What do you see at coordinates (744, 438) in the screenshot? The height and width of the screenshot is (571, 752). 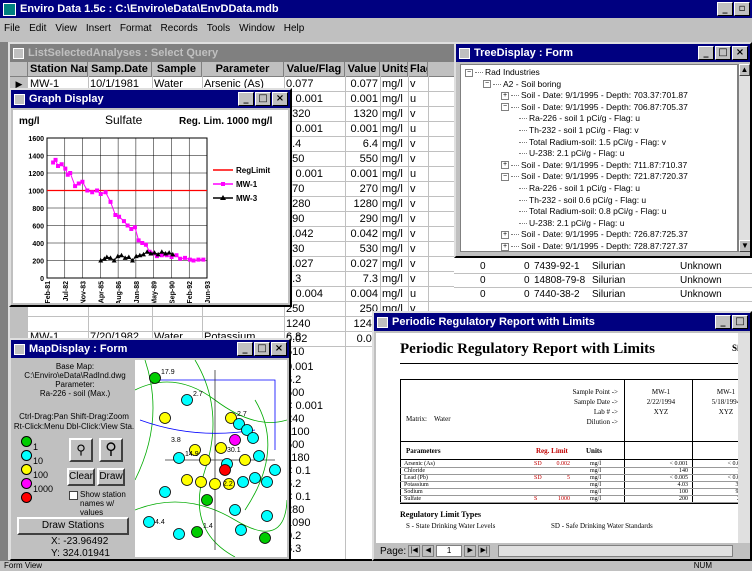 I see `report-scrollbar-v` at bounding box center [744, 438].